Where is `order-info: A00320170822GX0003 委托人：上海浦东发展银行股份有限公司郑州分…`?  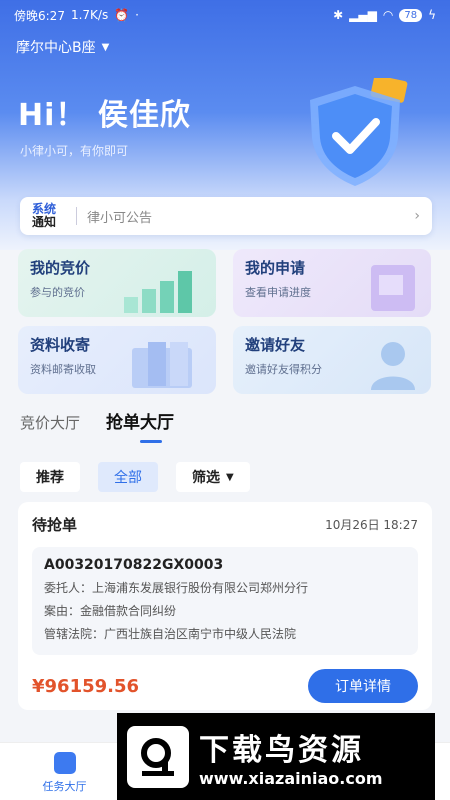
order-info: A00320170822GX0003 委托人：上海浦东发展银行股份有限公司郑州分… is located at coordinates (225, 601).